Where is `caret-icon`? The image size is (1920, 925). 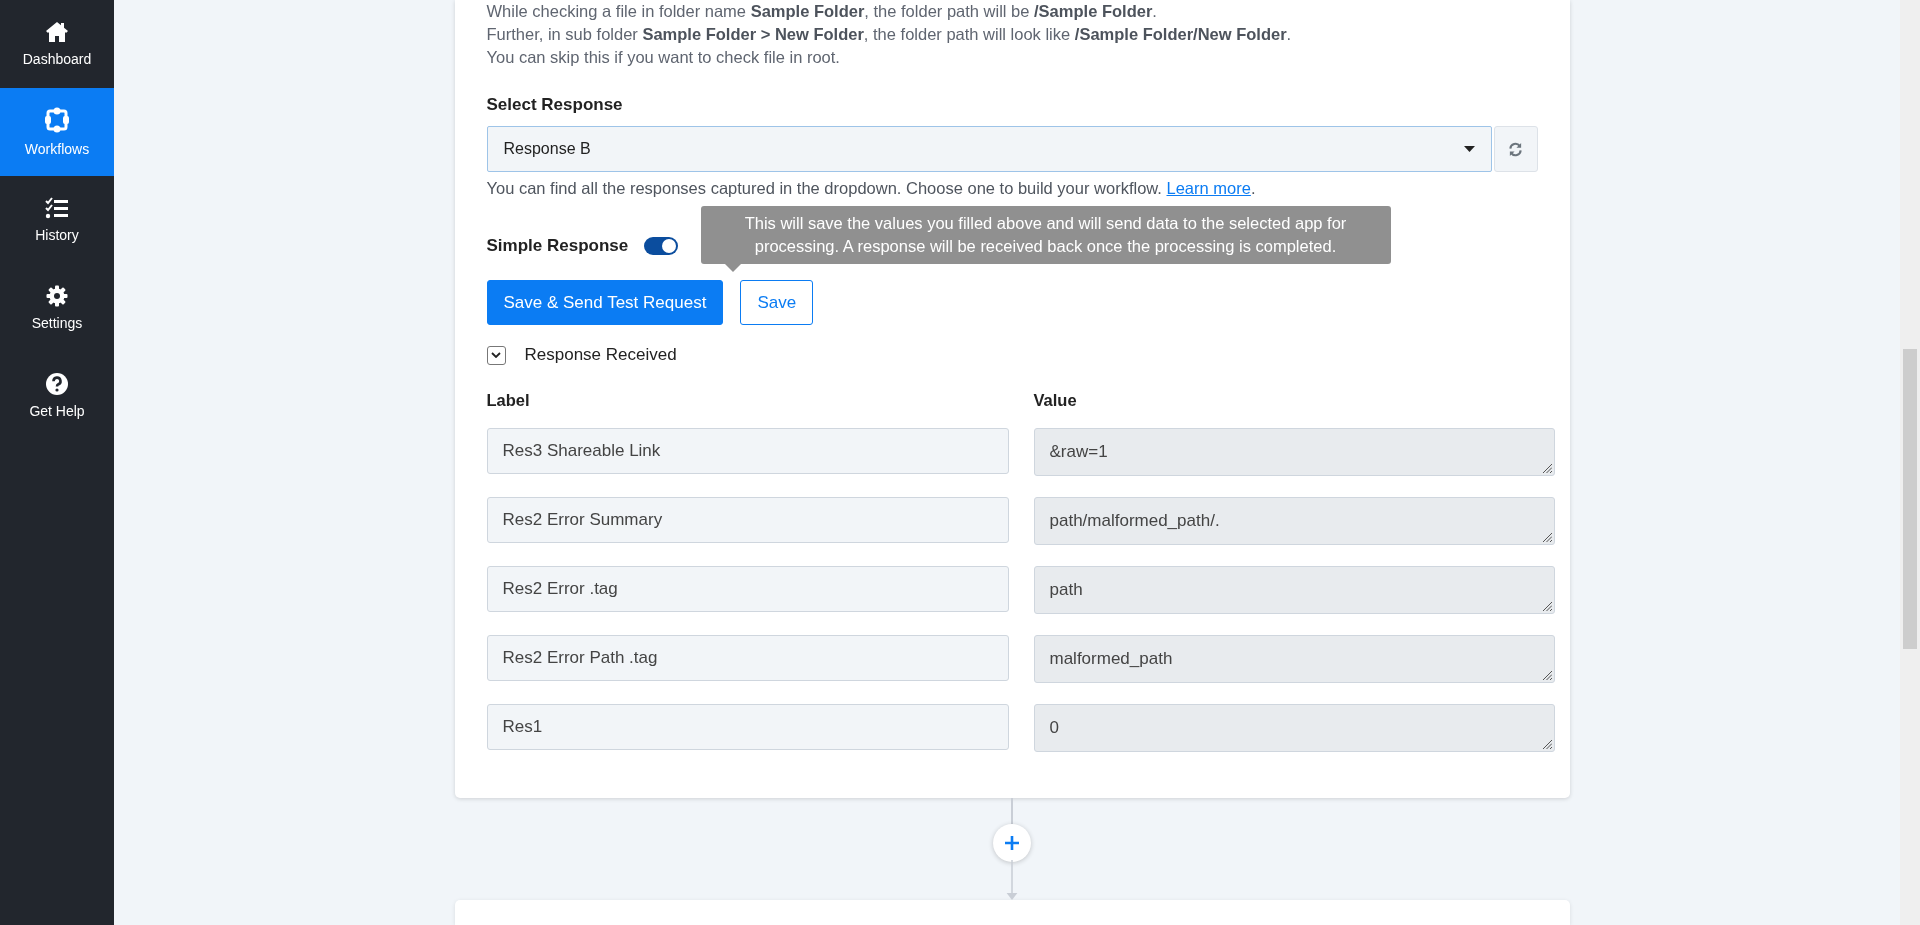 caret-icon is located at coordinates (1469, 149).